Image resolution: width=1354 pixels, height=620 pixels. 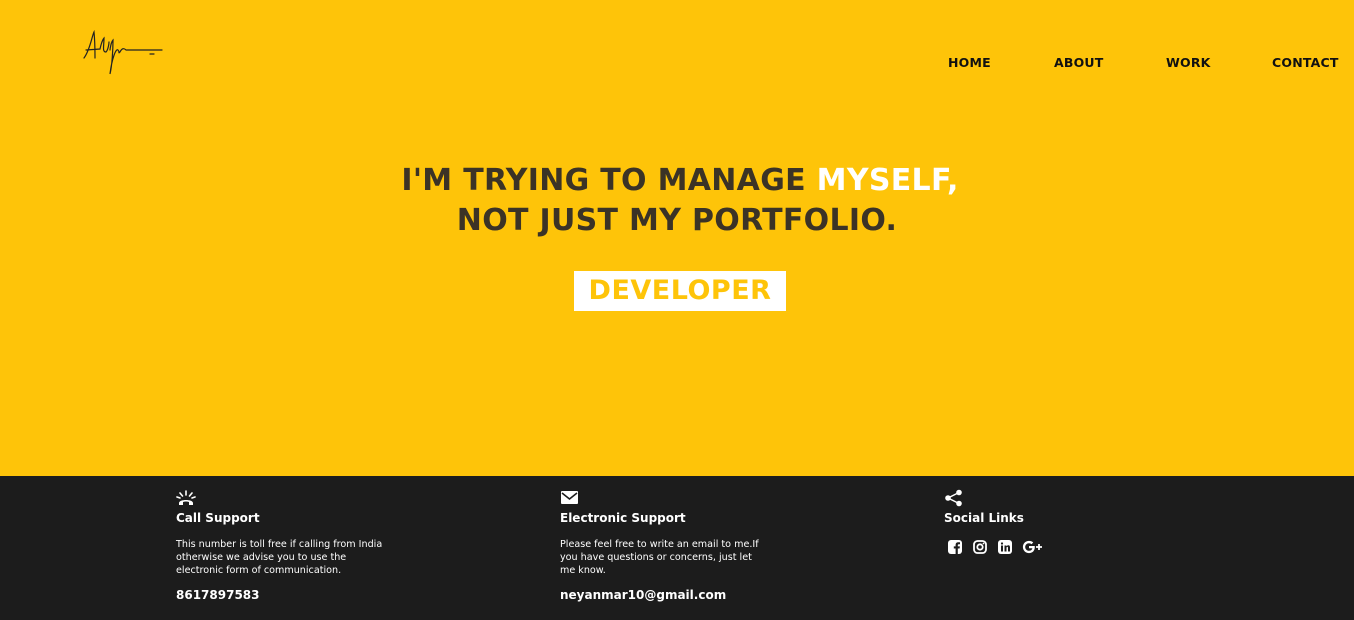 I want to click on role-badge: DEVELOPER, so click(x=680, y=291).